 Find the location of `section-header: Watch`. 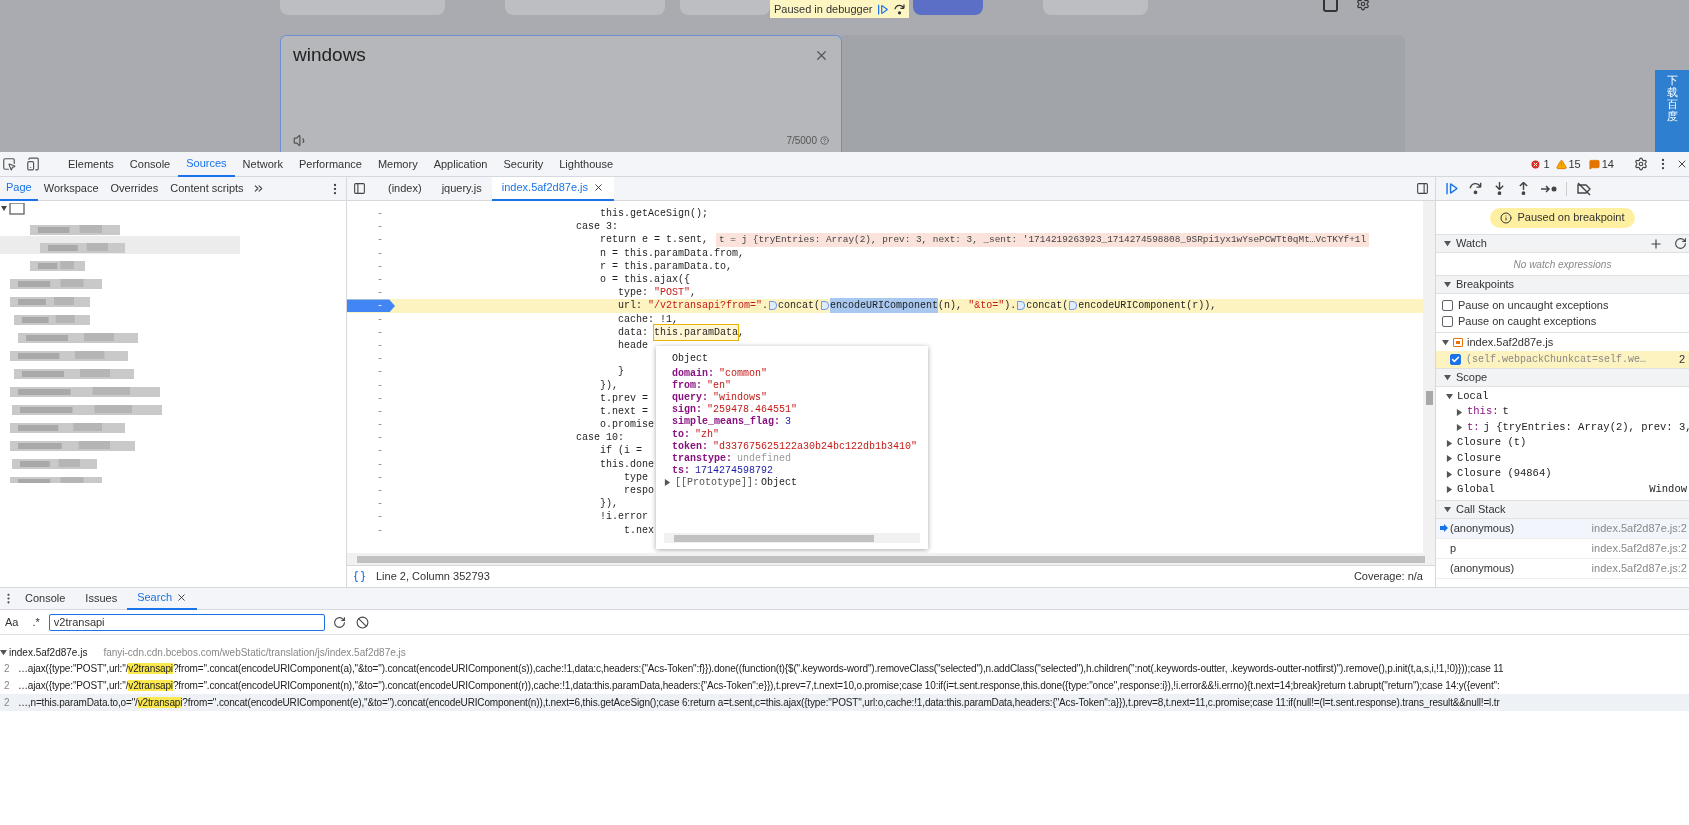

section-header: Watch is located at coordinates (1562, 243).